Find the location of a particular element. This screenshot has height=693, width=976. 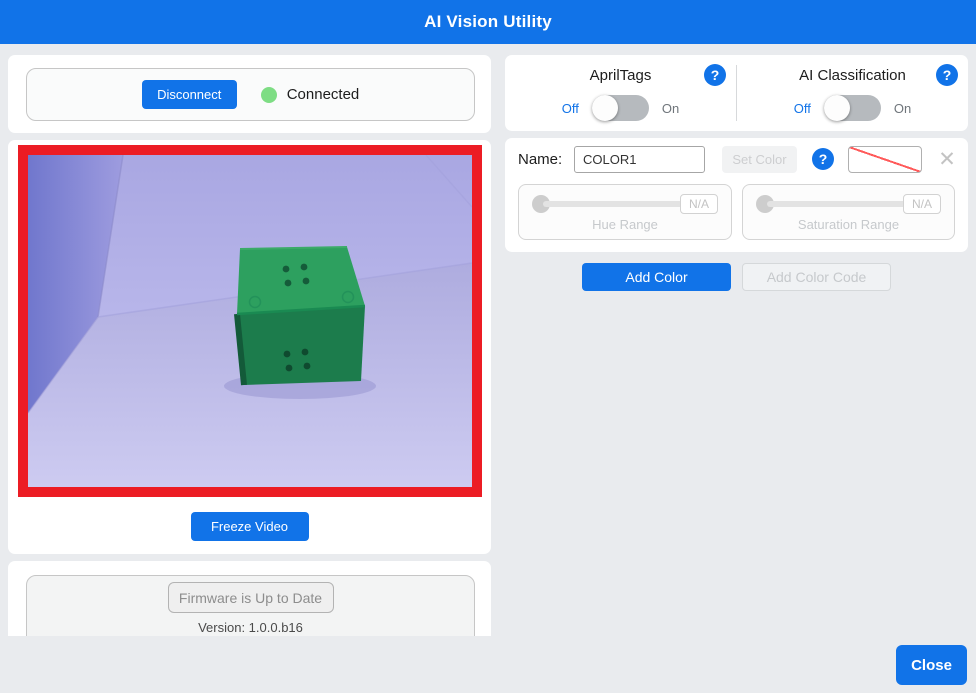

set-color-button: Set Color is located at coordinates (759, 159).